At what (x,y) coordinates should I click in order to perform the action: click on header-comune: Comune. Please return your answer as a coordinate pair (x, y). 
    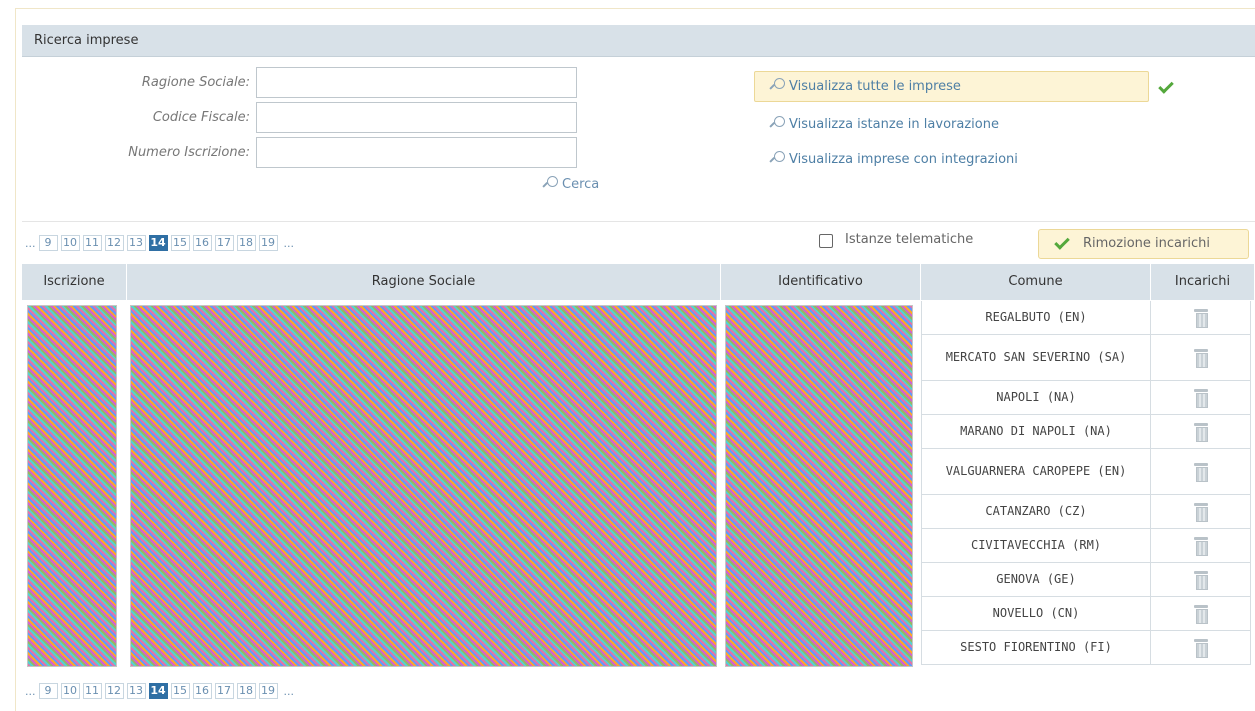
    Looking at the image, I should click on (1036, 282).